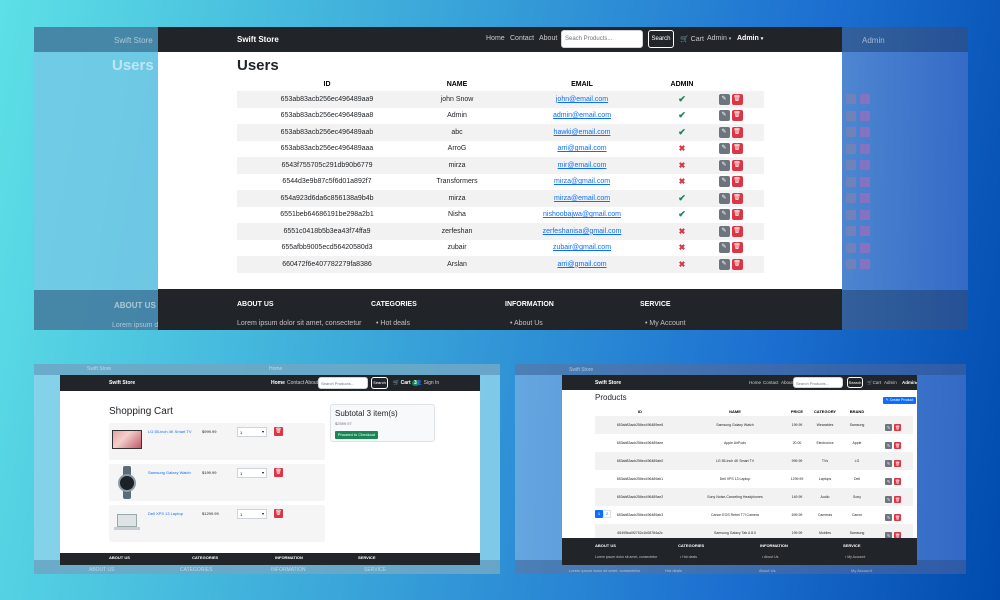 This screenshot has height=600, width=1000. What do you see at coordinates (582, 99) in the screenshot?
I see `user-email-link: john@email.com` at bounding box center [582, 99].